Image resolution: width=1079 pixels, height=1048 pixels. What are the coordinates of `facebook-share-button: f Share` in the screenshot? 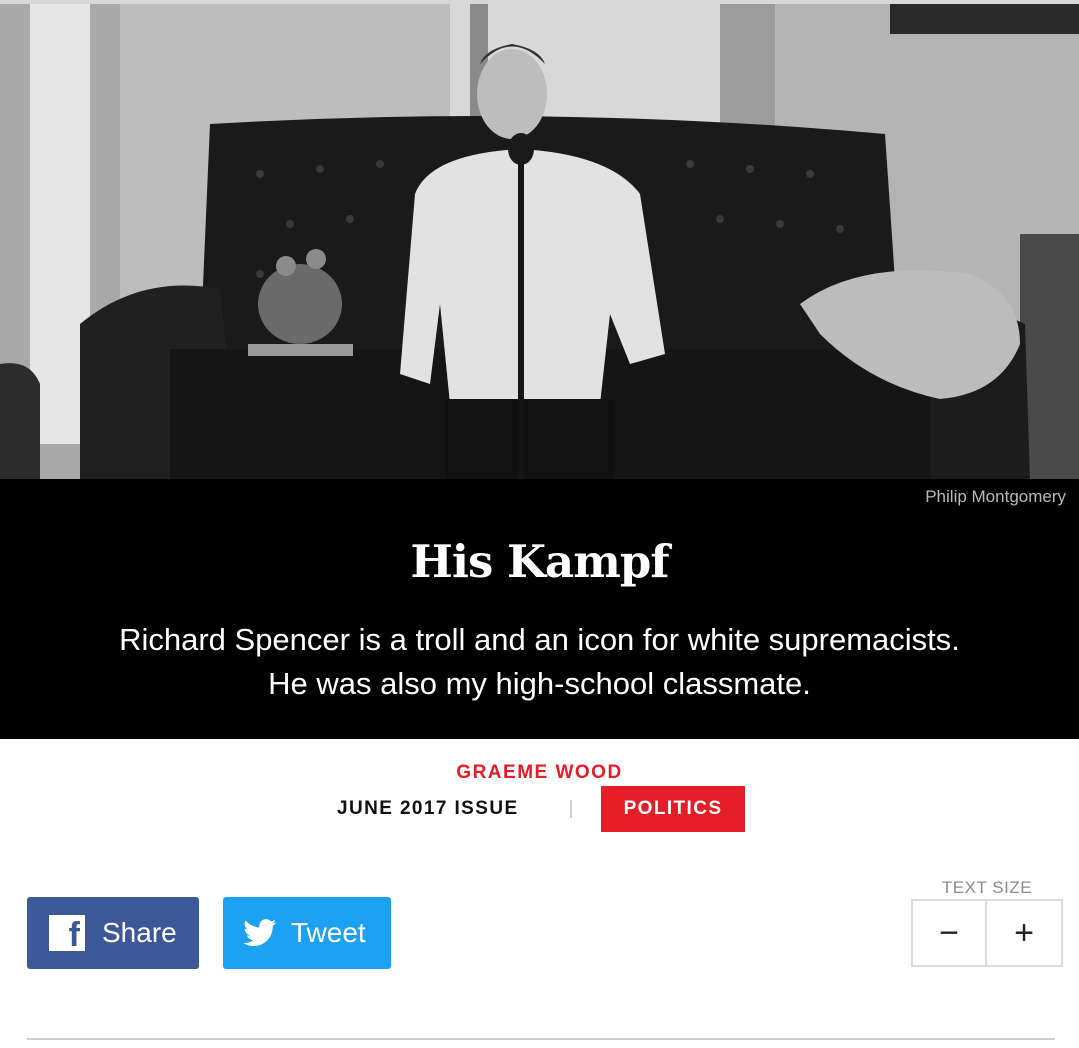 It's located at (113, 933).